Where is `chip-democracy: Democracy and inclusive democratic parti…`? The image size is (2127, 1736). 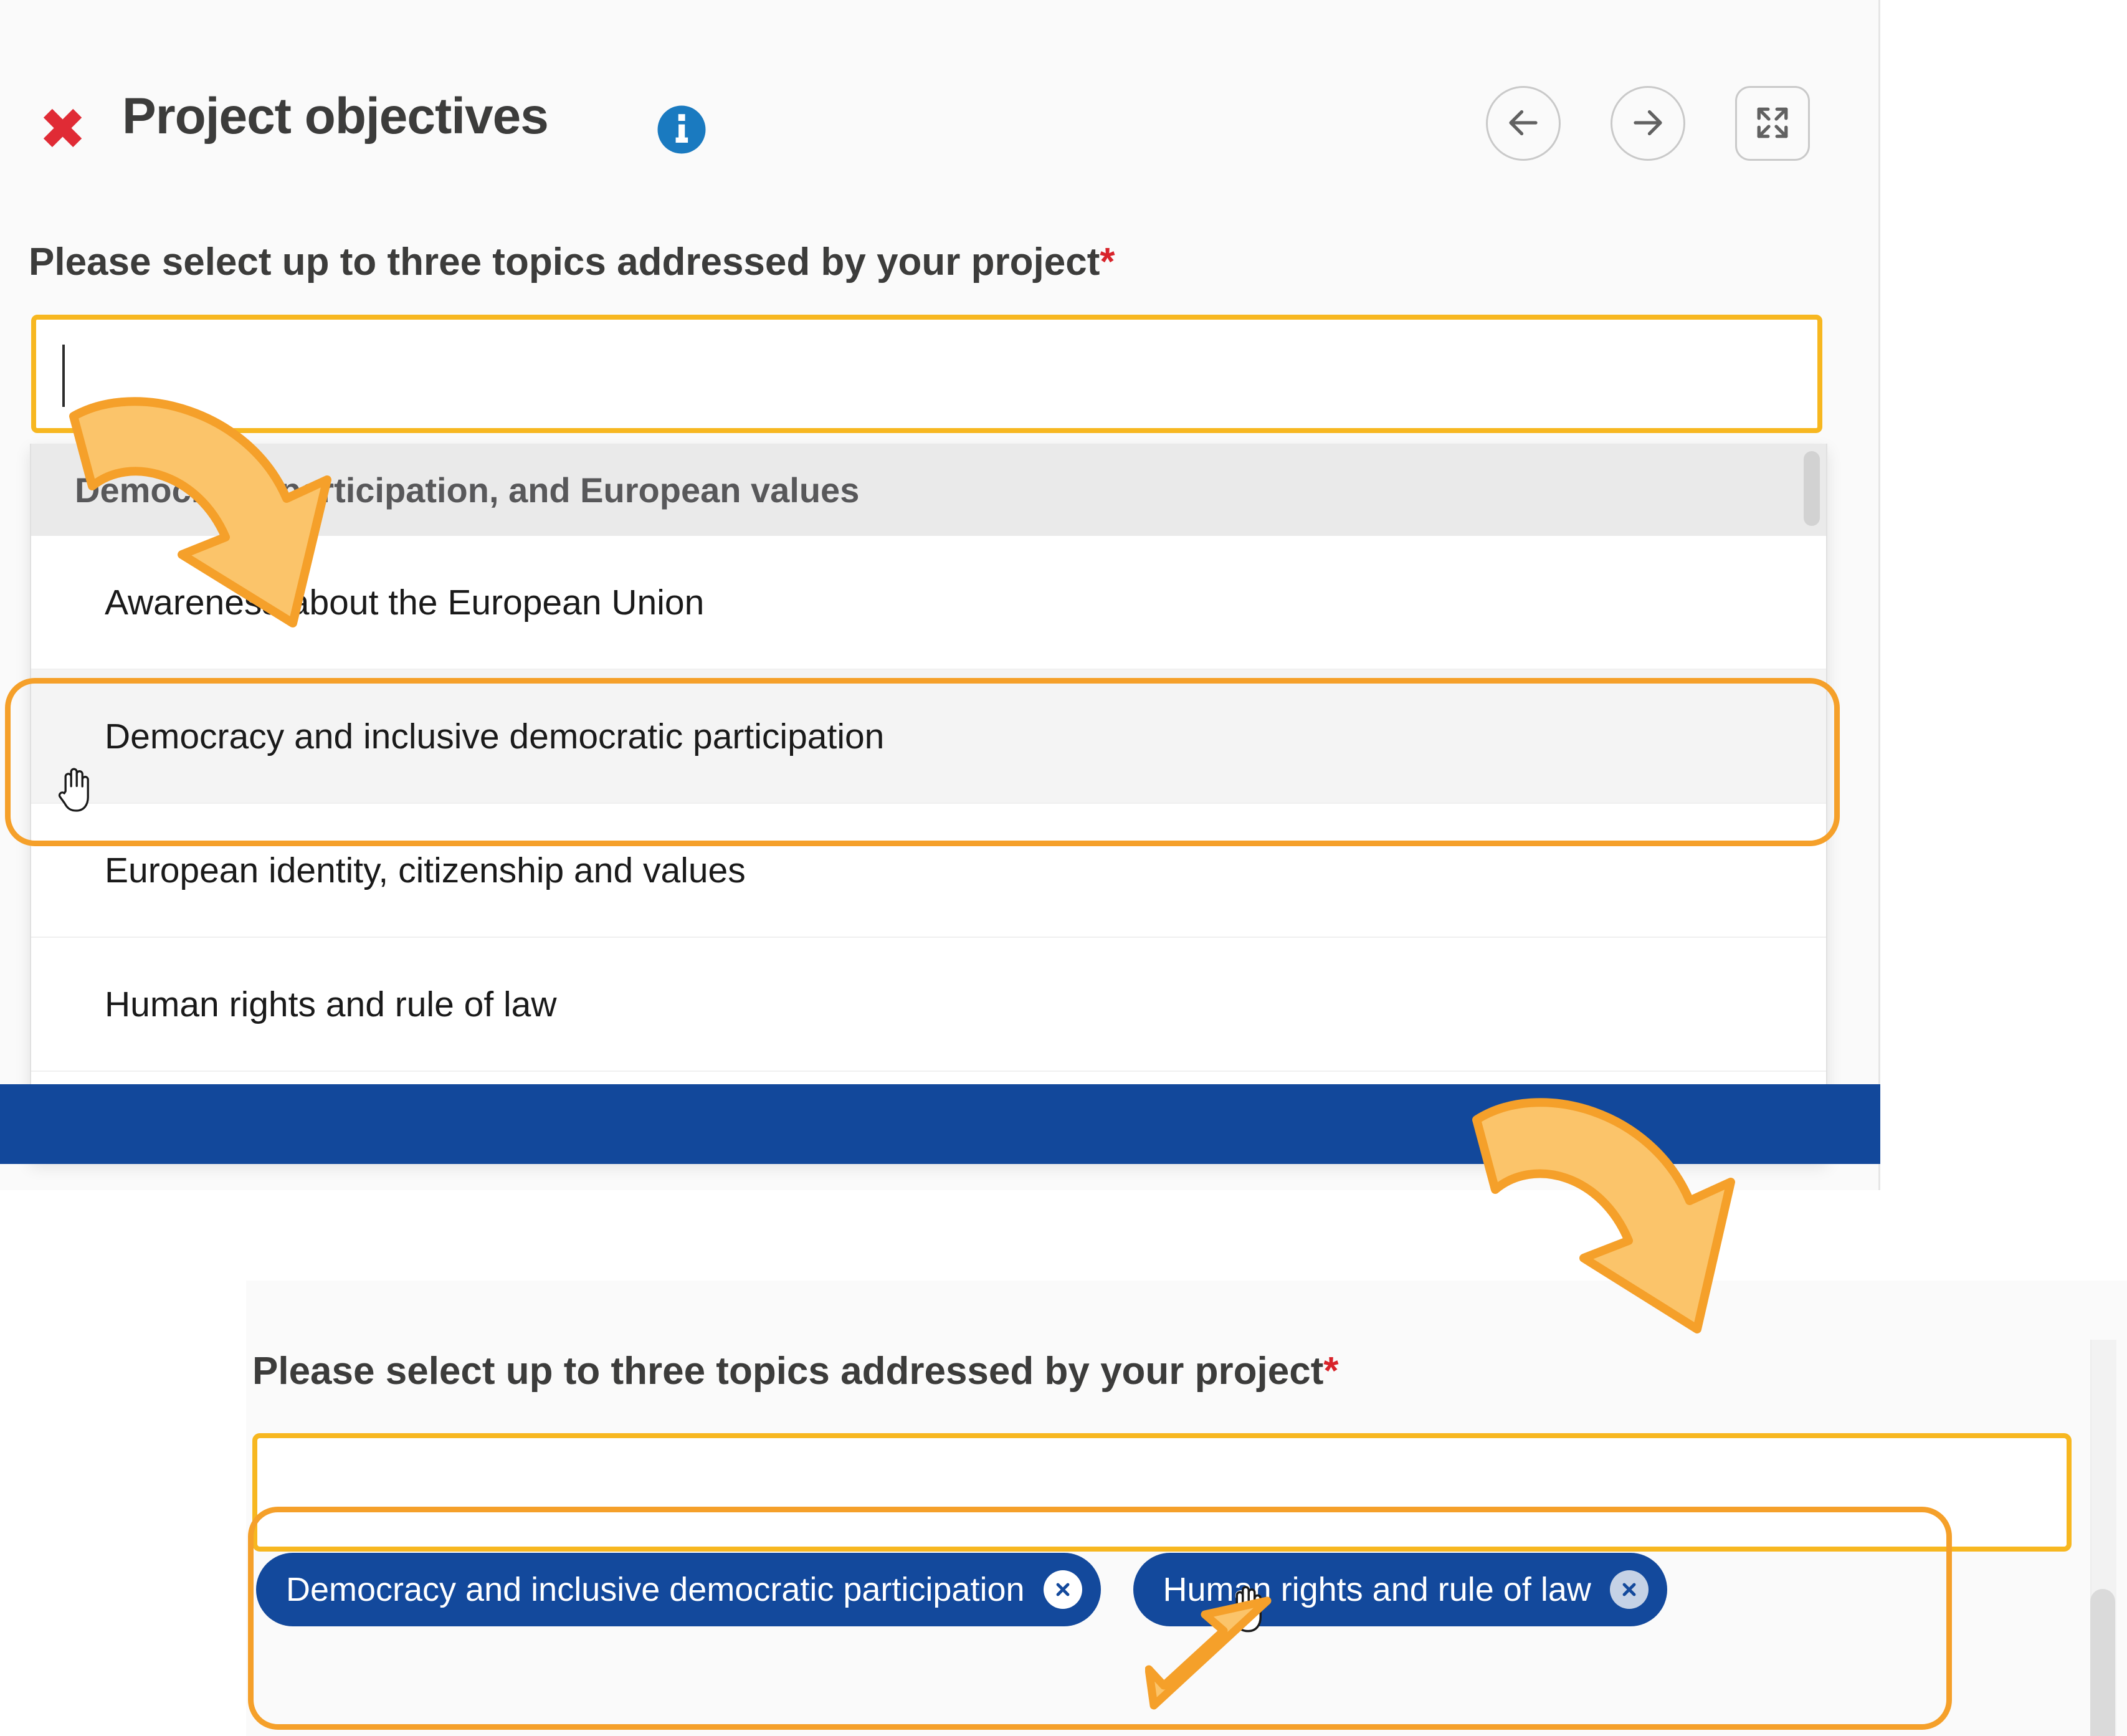
chip-democracy: Democracy and inclusive democratic parti… is located at coordinates (678, 1589).